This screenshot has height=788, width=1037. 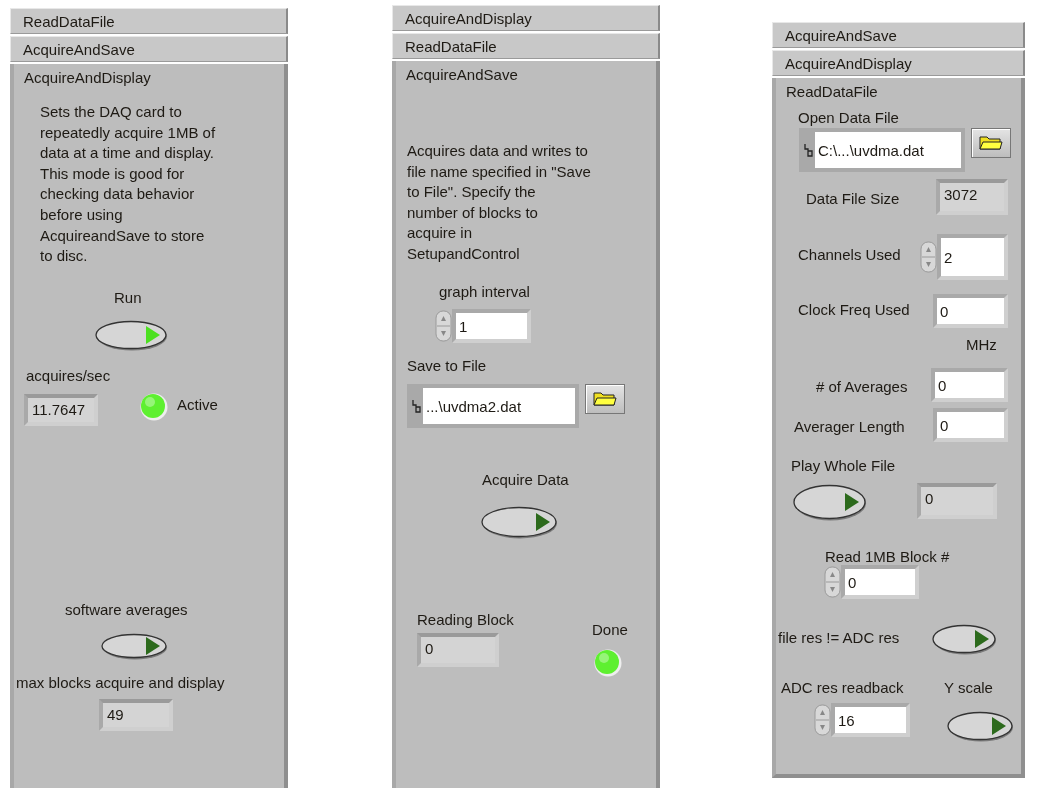 What do you see at coordinates (61, 410) in the screenshot?
I see `numeric-indicator: 11.7647` at bounding box center [61, 410].